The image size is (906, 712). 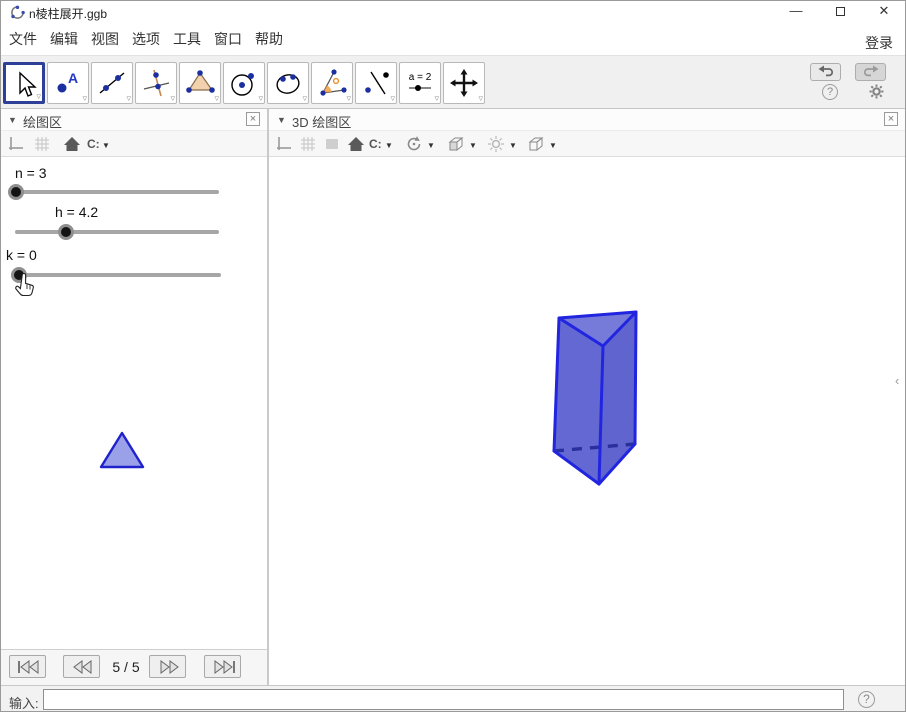 I want to click on menu-file: 文件, so click(x=23, y=39).